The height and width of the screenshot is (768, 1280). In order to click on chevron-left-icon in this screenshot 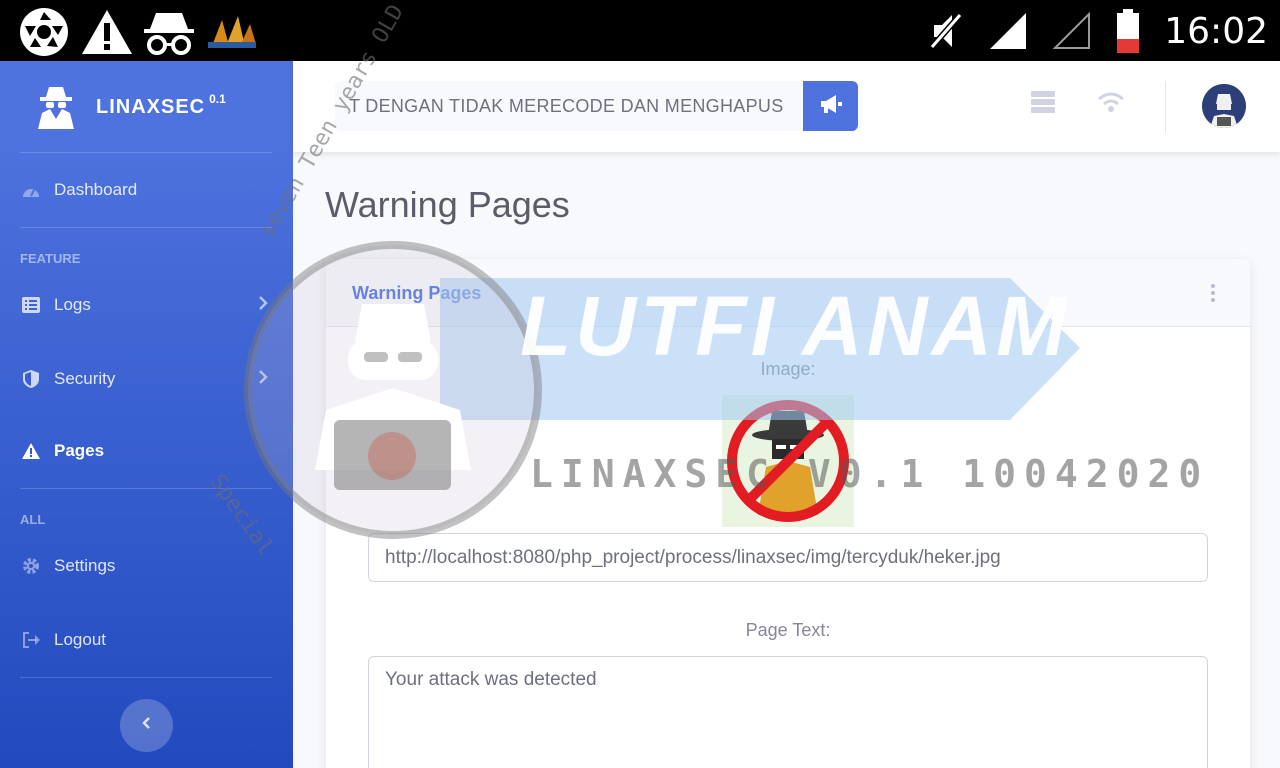, I will do `click(146, 725)`.